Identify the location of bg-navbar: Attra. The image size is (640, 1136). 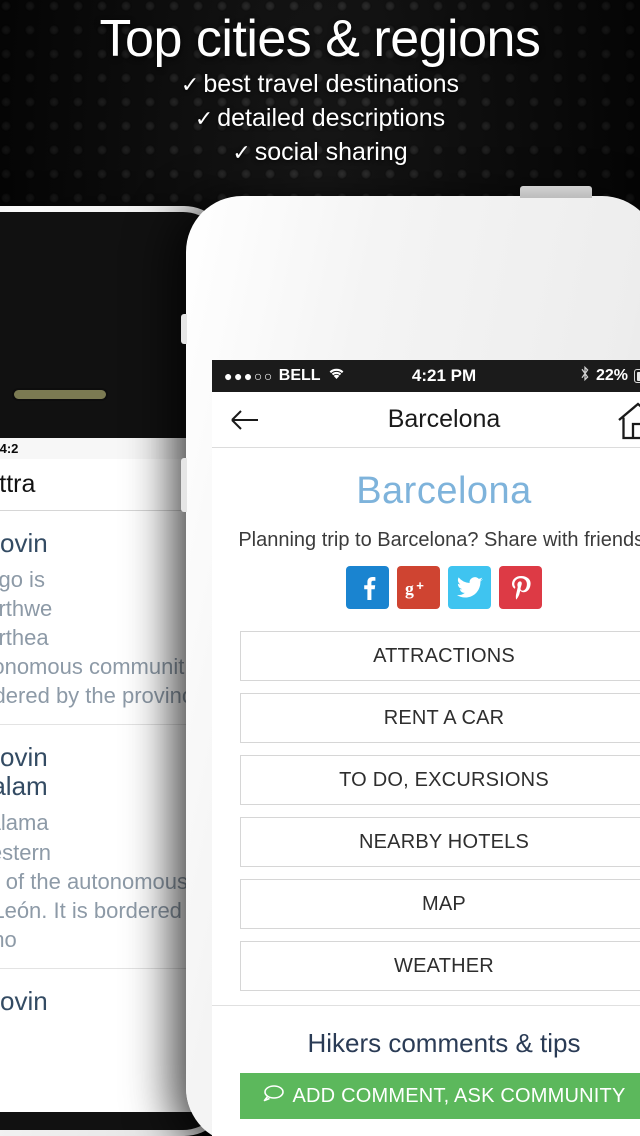
(105, 485).